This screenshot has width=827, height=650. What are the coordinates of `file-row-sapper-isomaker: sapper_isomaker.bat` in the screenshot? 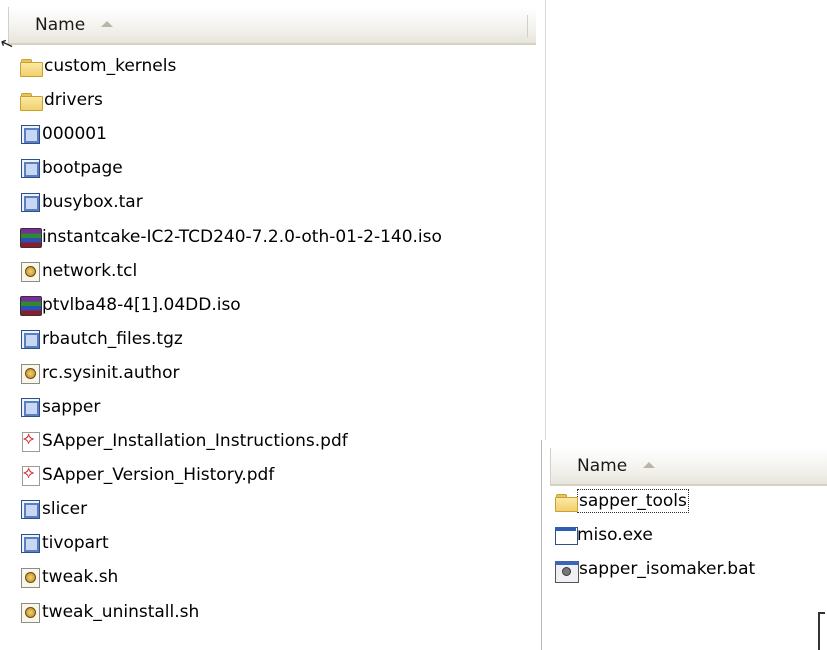 It's located at (655, 569).